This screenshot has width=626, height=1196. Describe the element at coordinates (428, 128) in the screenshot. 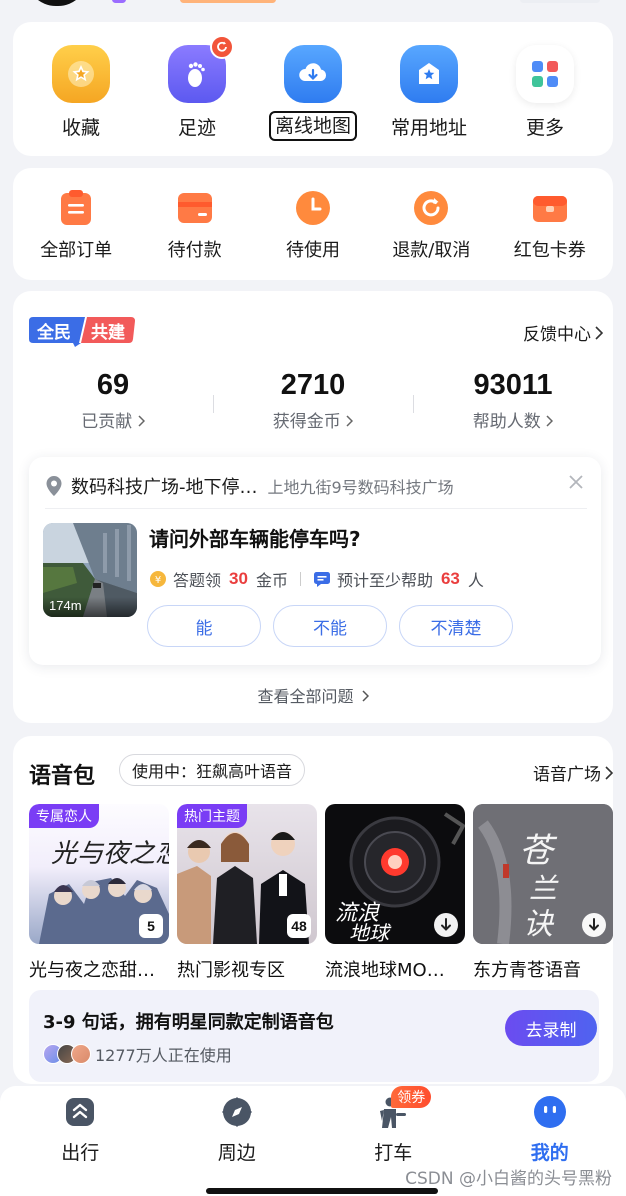

I see `entry-label: 常用地址` at that location.